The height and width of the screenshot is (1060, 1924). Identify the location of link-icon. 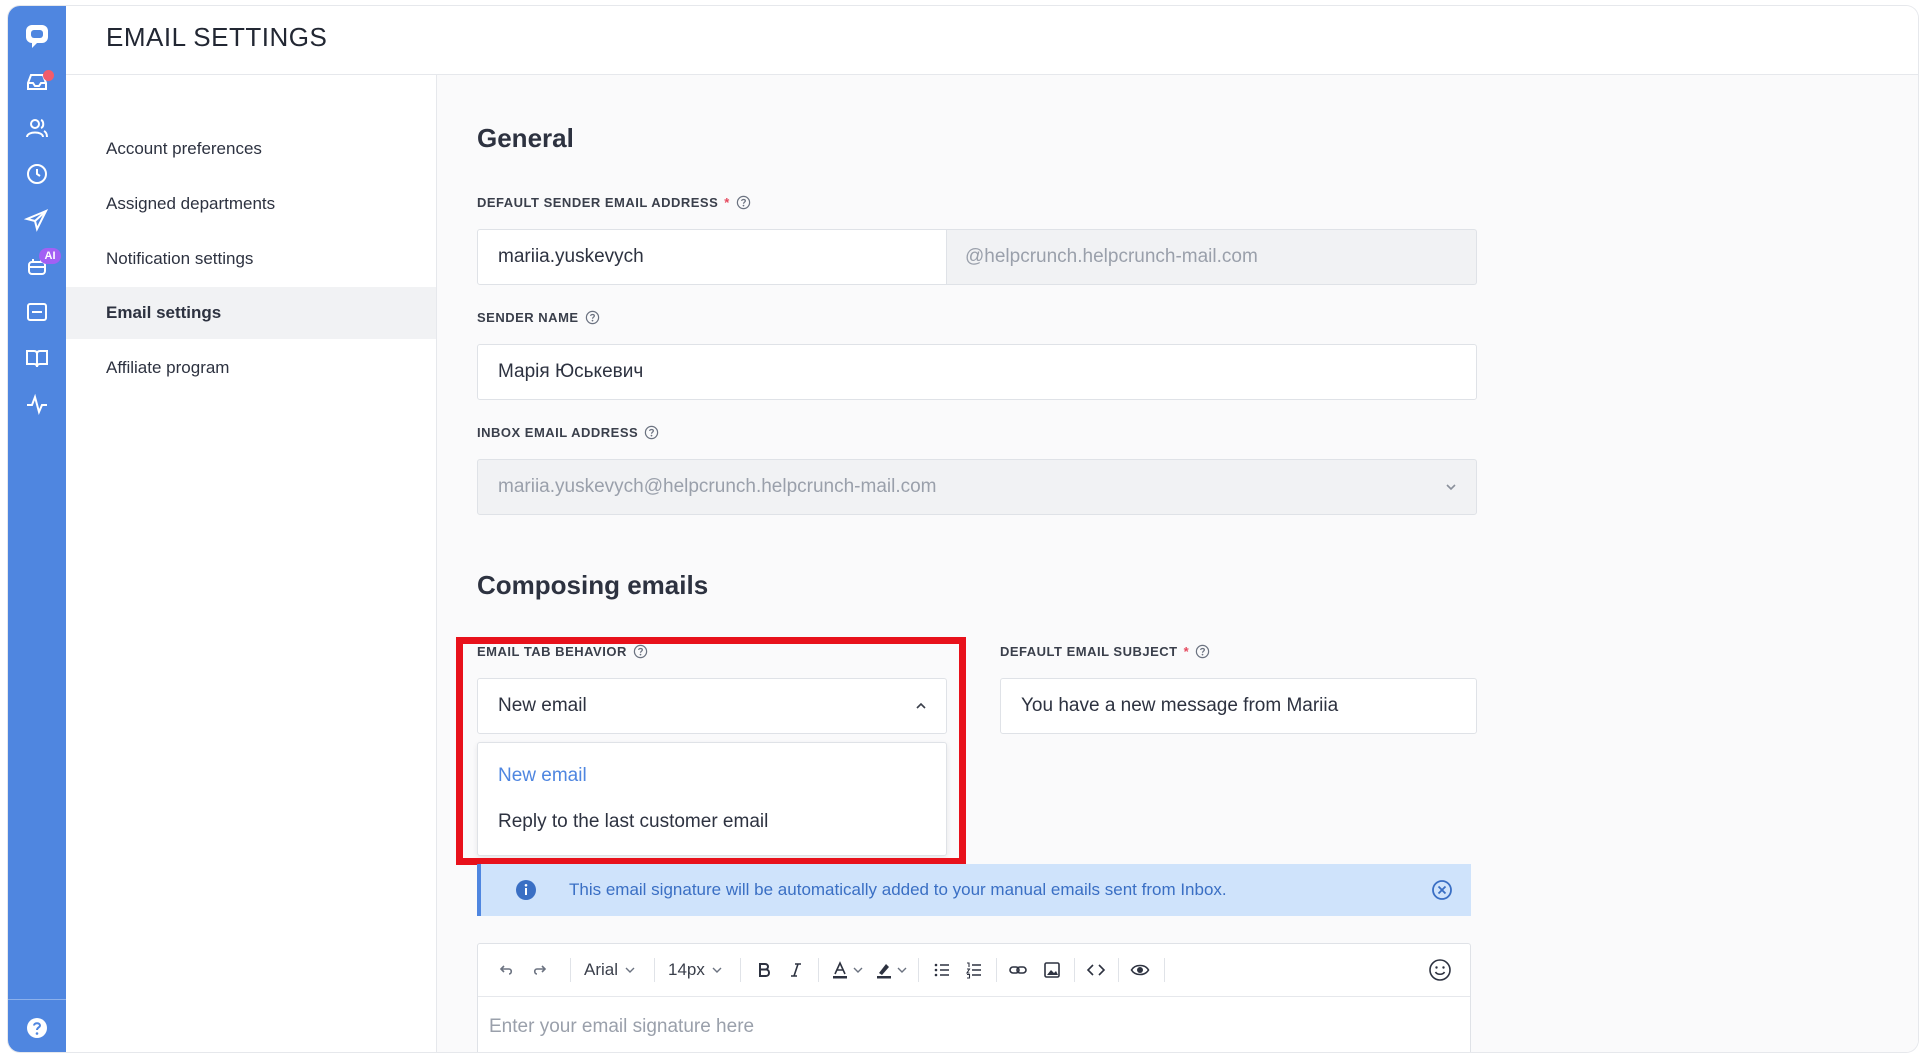
(1018, 970).